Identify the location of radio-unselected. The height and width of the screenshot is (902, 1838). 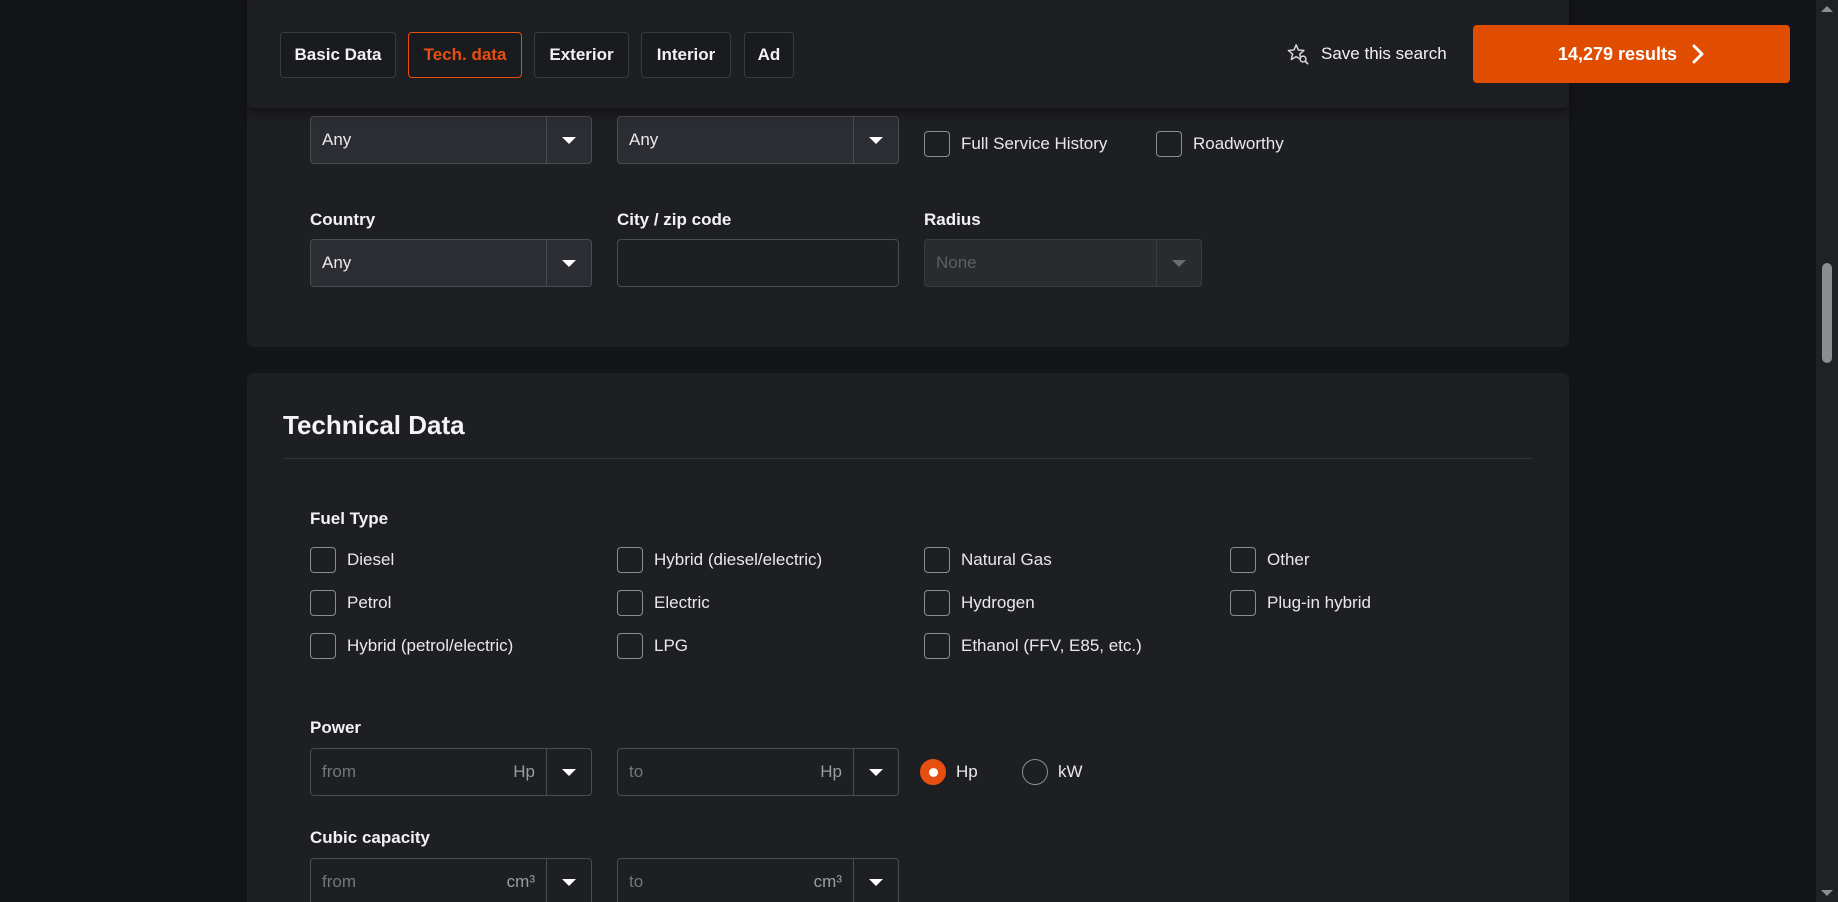
(1035, 772).